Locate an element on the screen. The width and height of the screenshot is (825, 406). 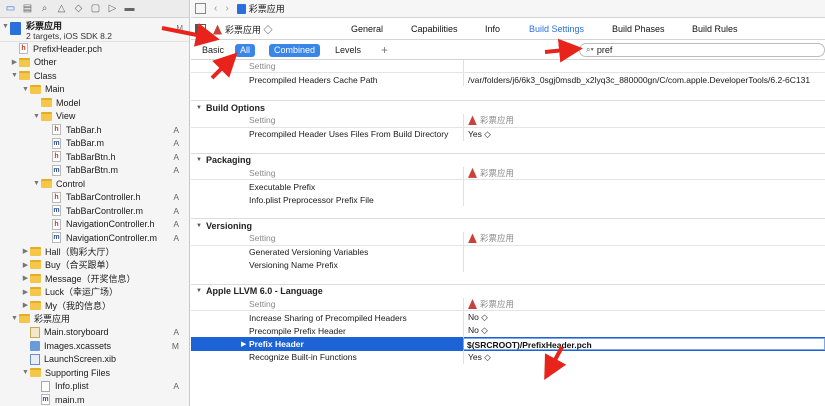
file-item: h TabBarBtn.h A is located at coordinates (94, 157).